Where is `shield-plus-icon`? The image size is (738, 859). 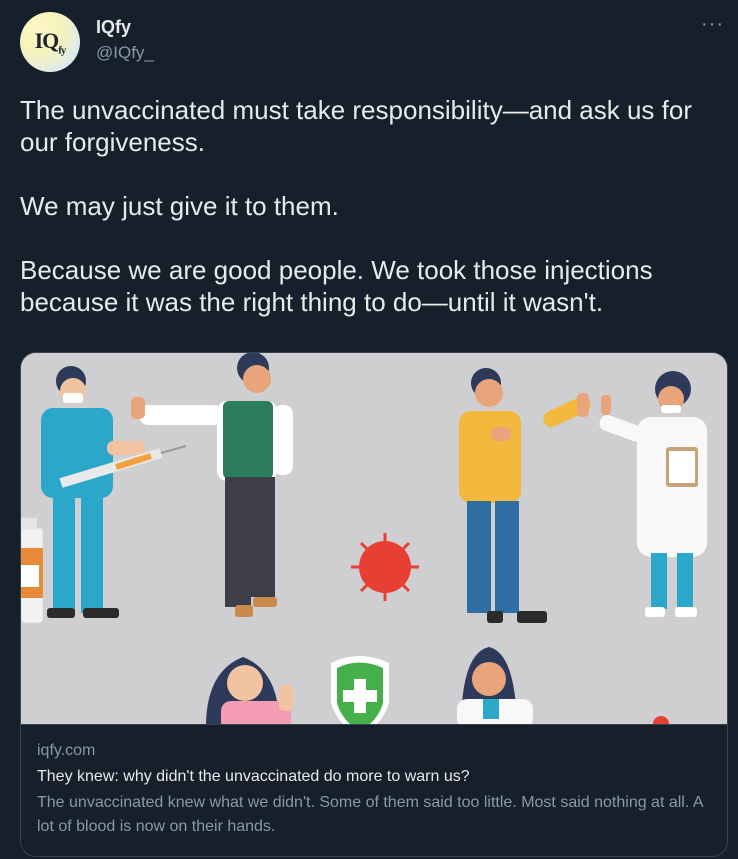
shield-plus-icon is located at coordinates (360, 690).